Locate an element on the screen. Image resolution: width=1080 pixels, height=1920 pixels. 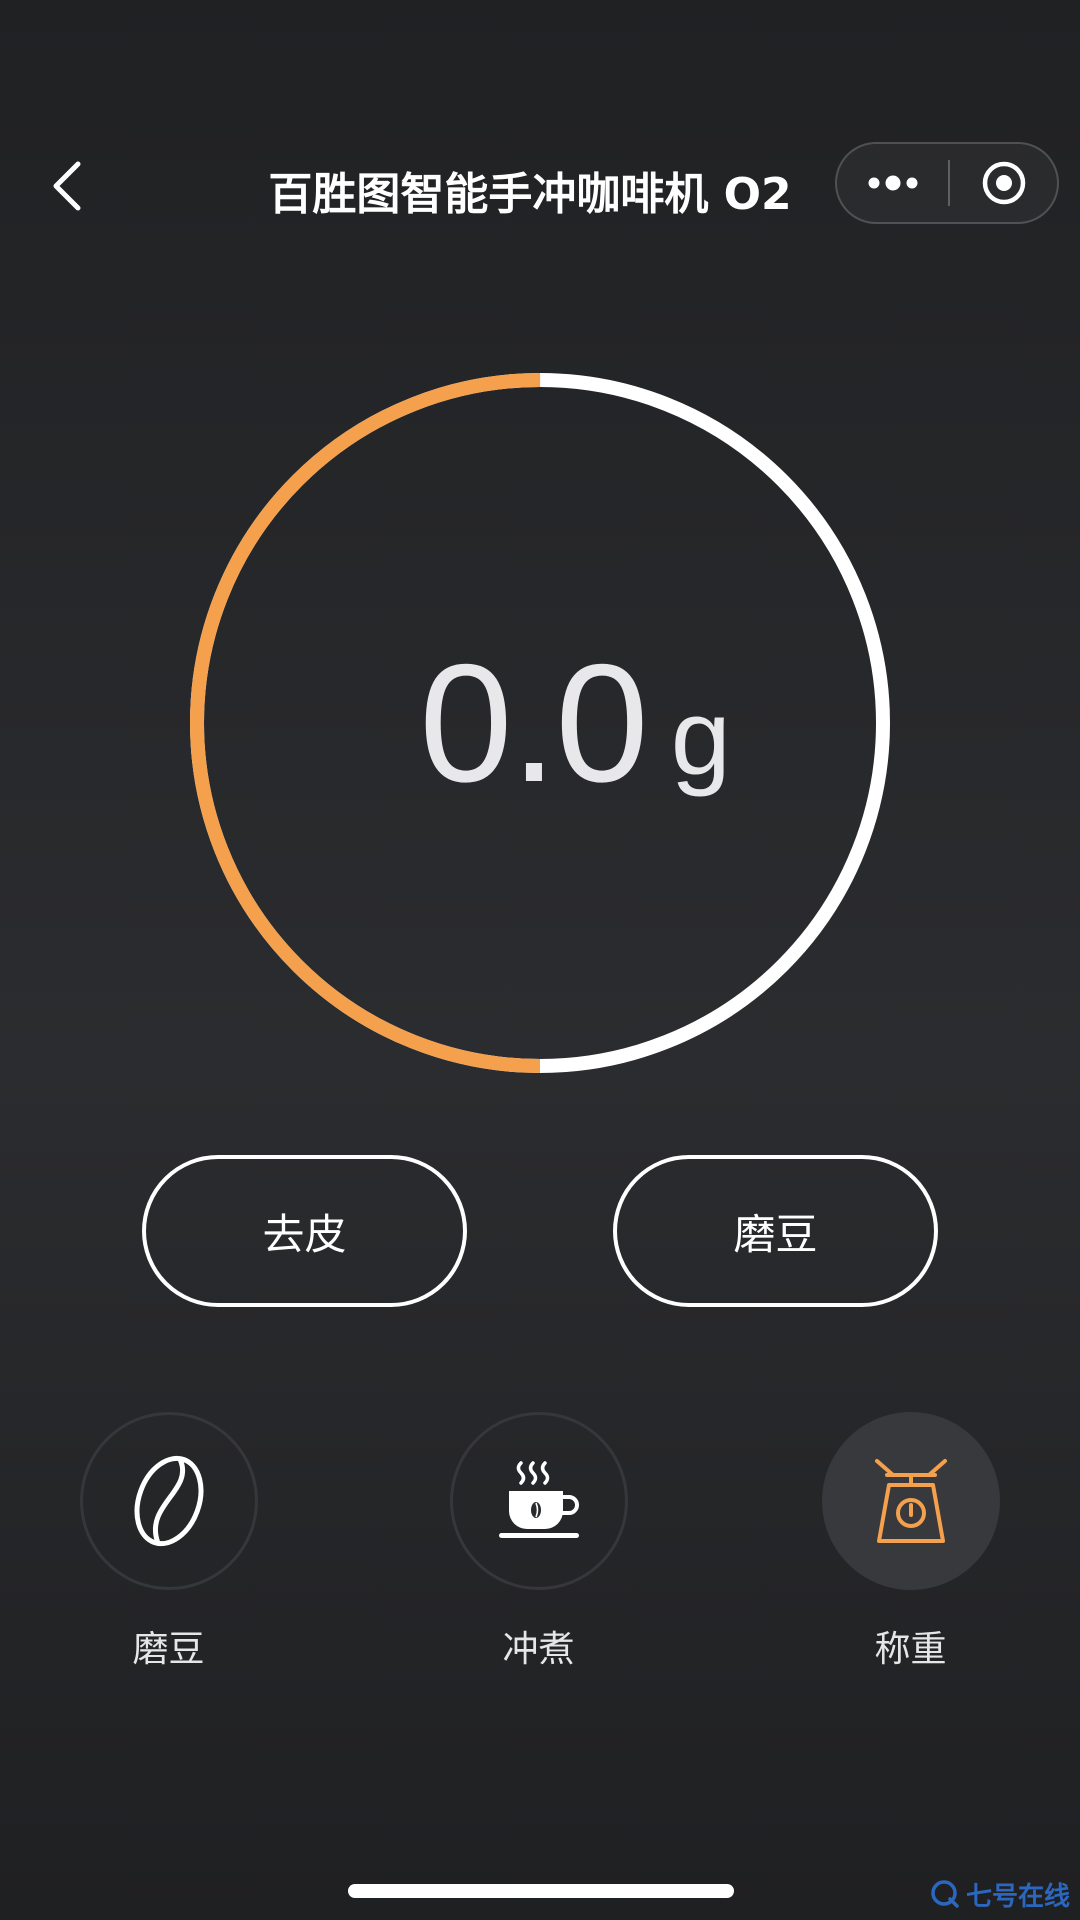
target-circle-icon is located at coordinates (1003, 183).